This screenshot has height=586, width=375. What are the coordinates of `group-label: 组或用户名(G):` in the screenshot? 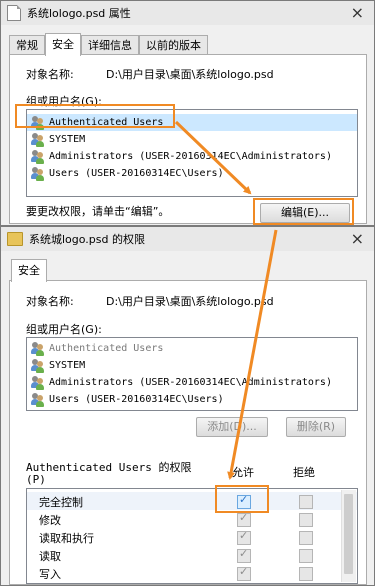 It's located at (64, 329).